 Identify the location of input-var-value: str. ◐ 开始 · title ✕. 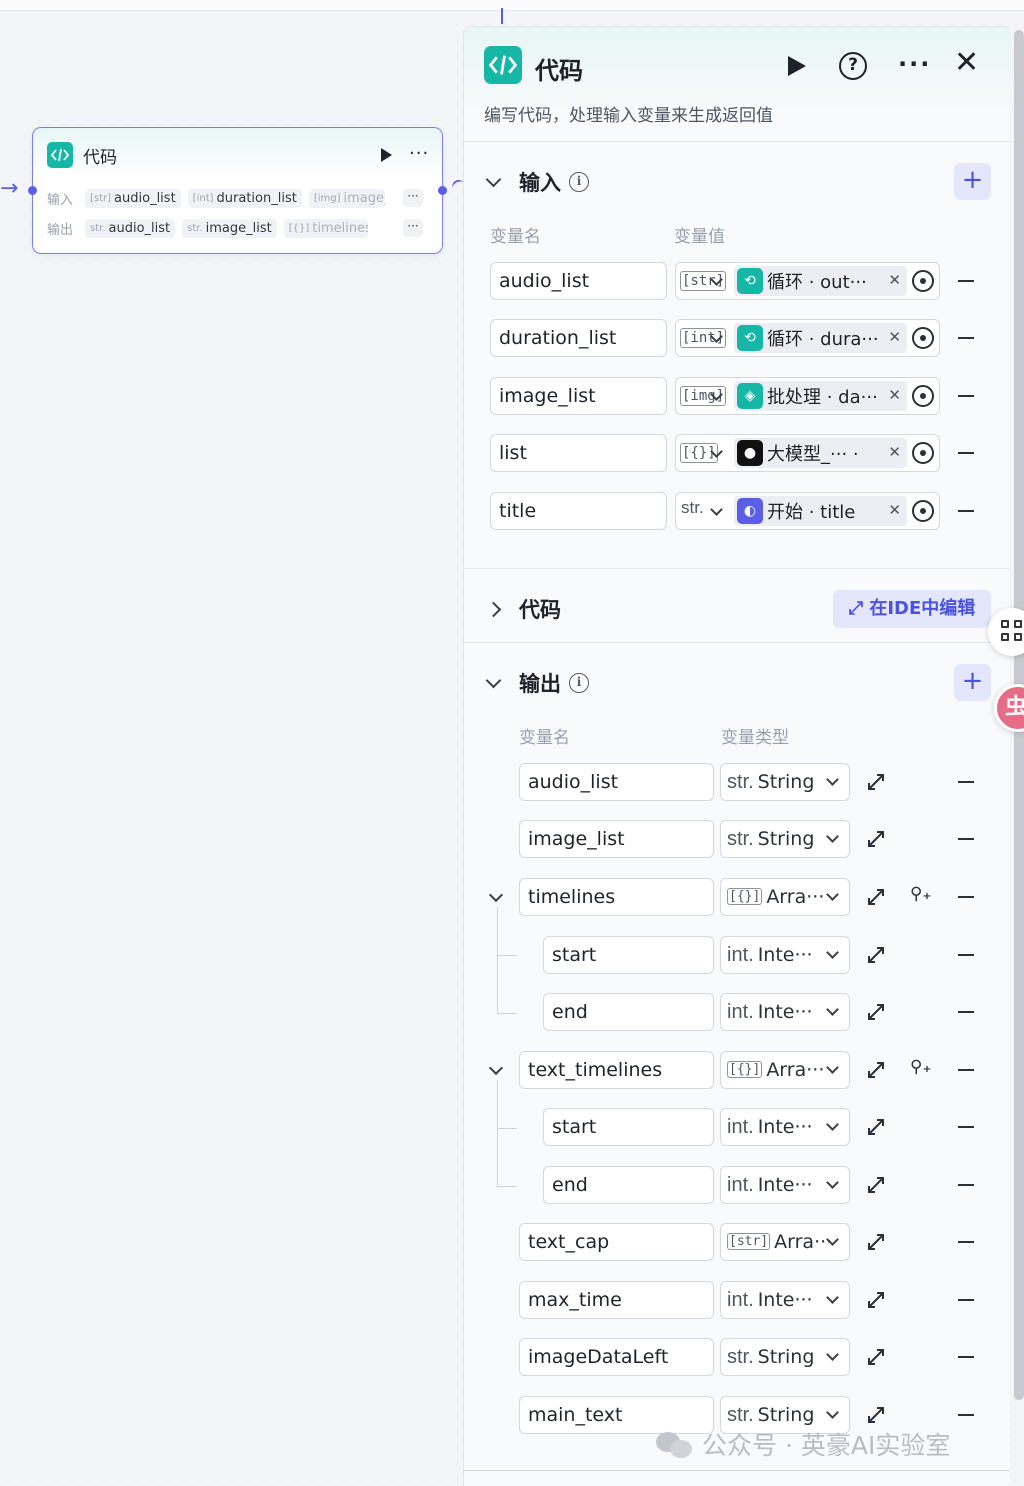
(807, 511).